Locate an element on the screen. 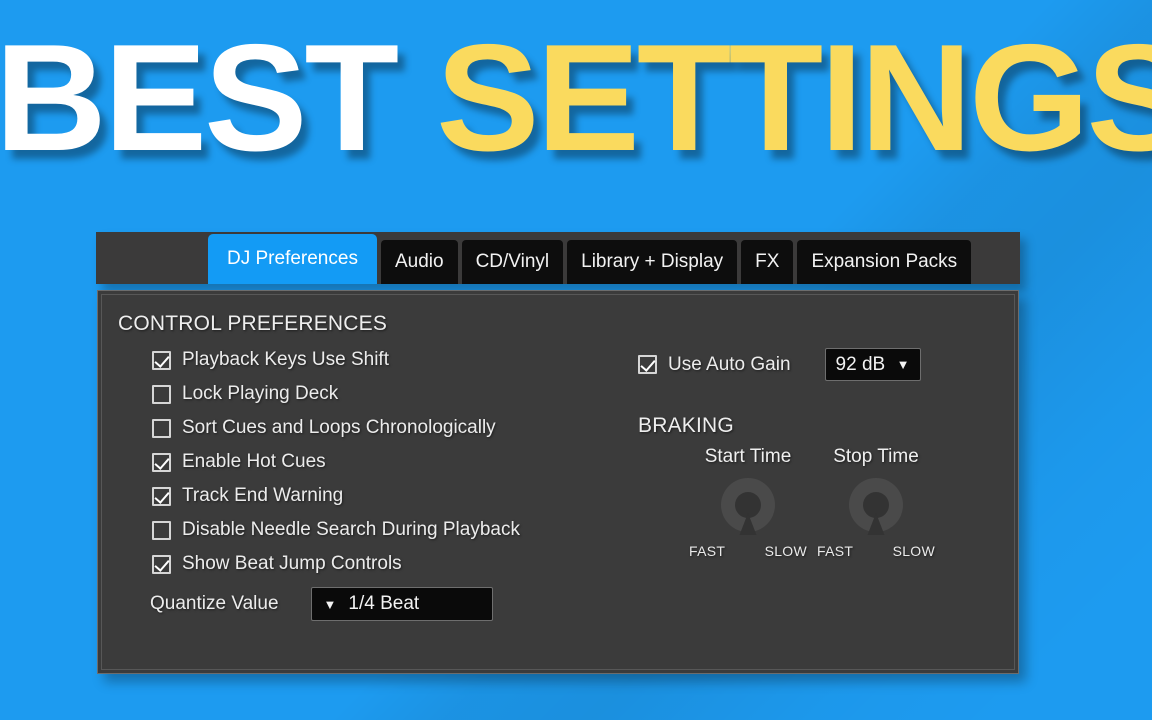 Image resolution: width=1152 pixels, height=720 pixels. start-time-knob is located at coordinates (748, 505).